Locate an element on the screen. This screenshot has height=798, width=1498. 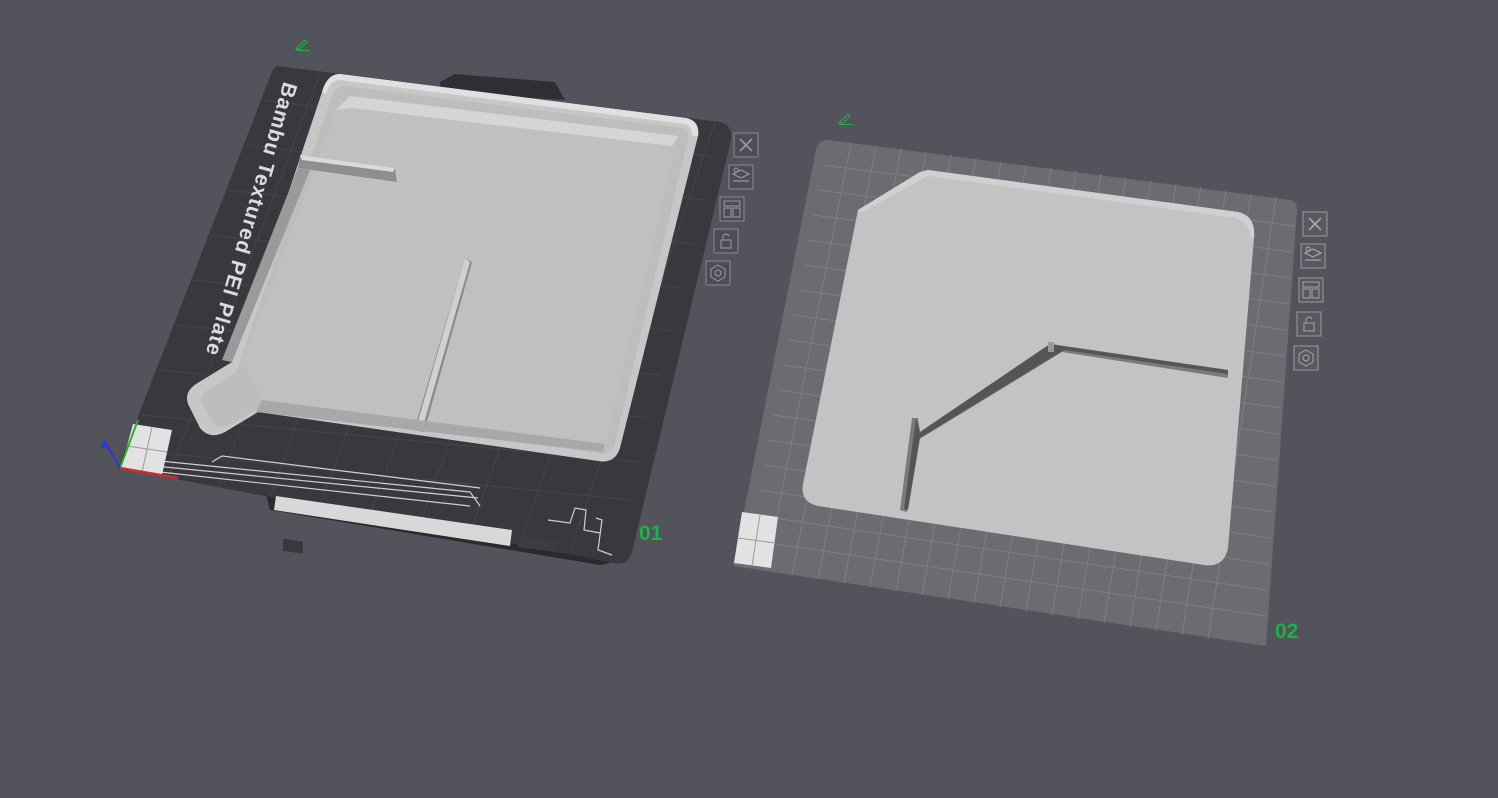
orient-icon is located at coordinates (1313, 256).